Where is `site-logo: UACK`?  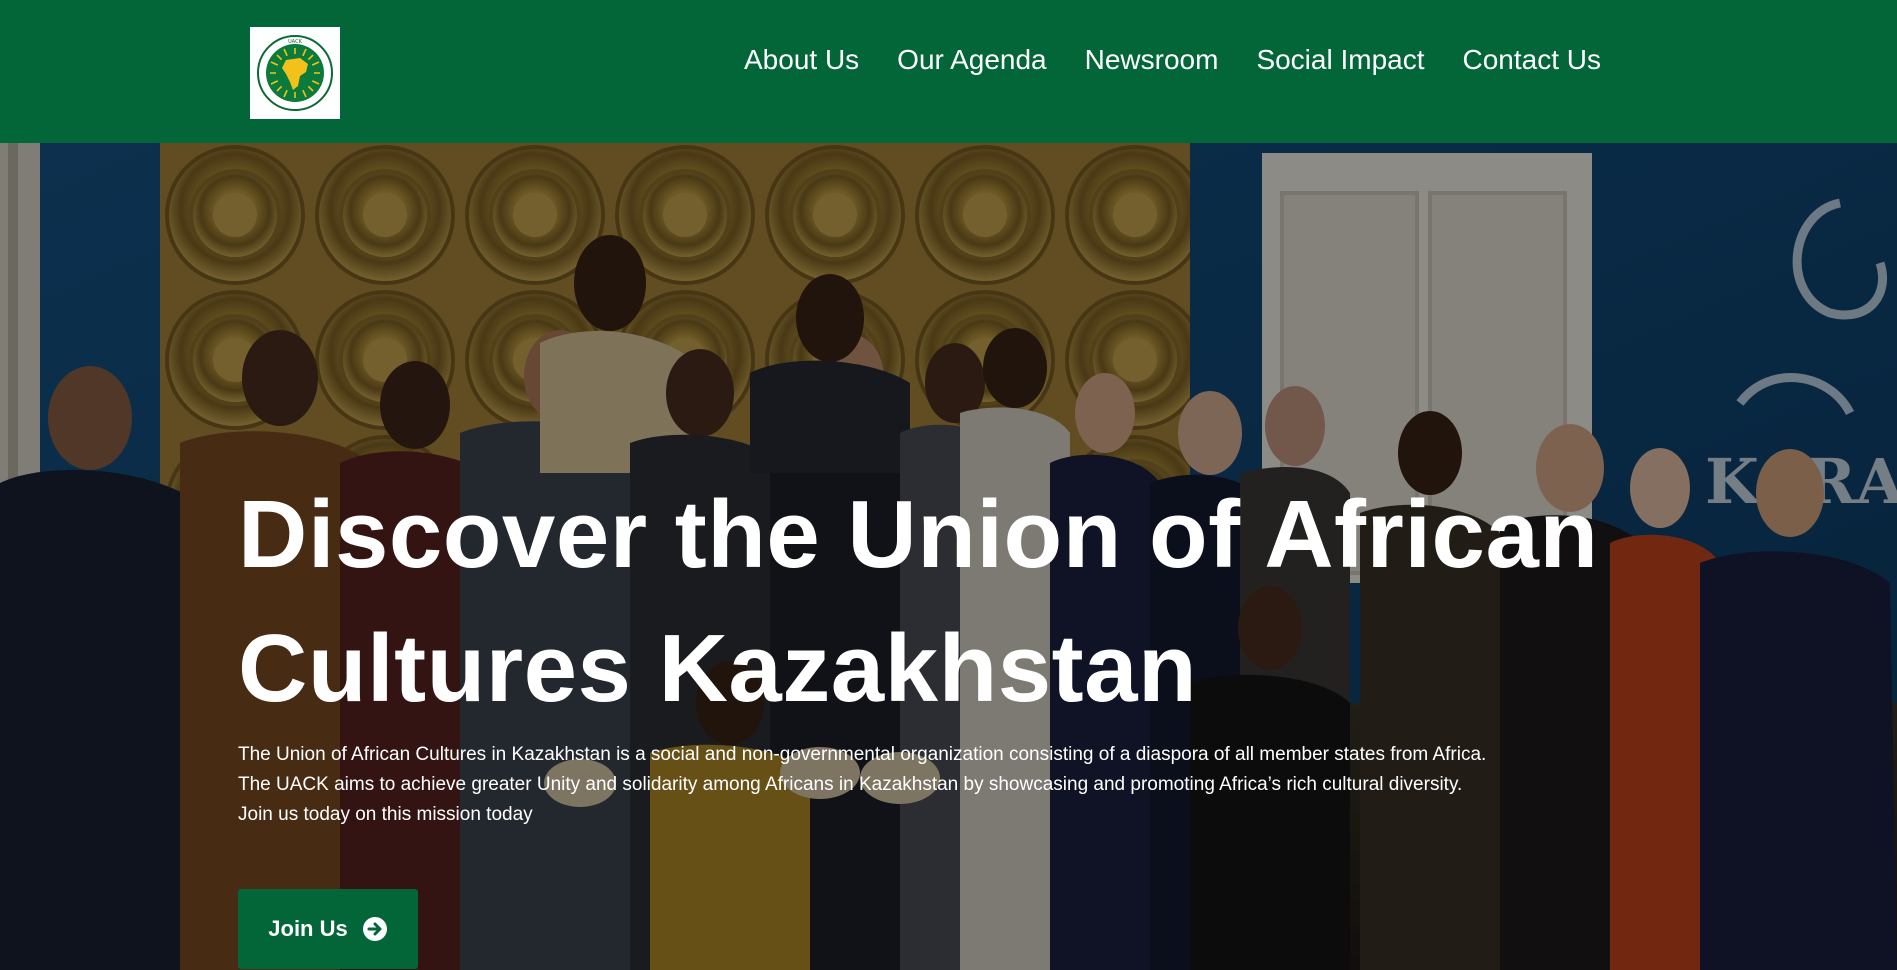 site-logo: UACK is located at coordinates (295, 73).